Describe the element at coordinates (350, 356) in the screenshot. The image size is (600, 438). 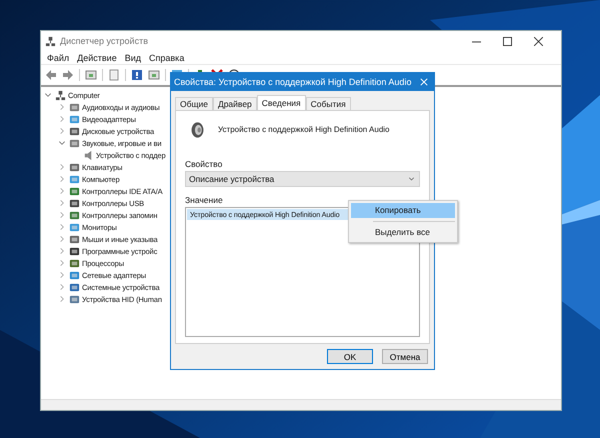
I see `dialog-button: OK` at that location.